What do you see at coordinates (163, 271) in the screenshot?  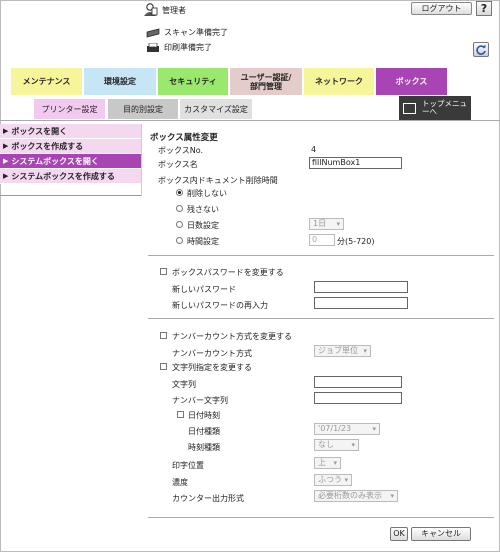 I see `change-password-checkbox` at bounding box center [163, 271].